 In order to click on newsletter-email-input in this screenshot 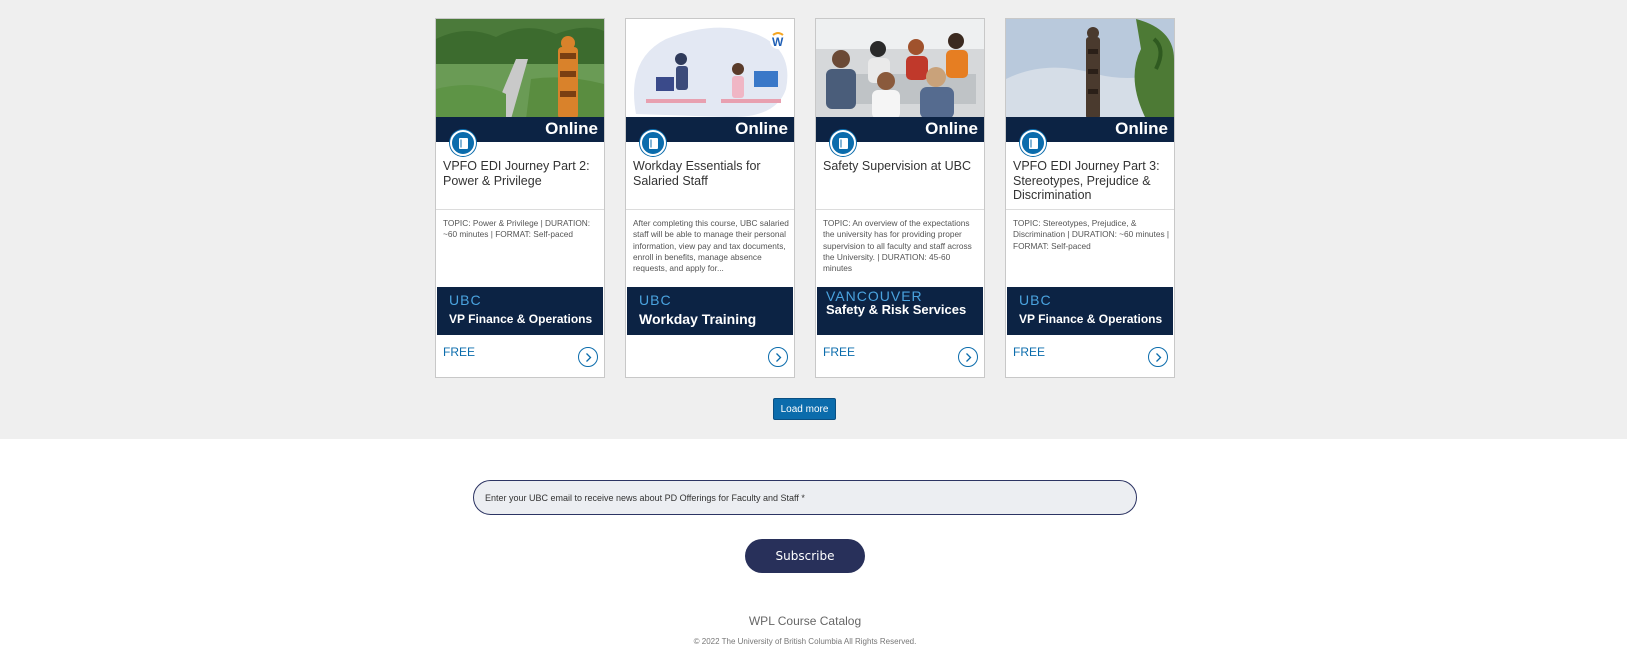, I will do `click(805, 497)`.